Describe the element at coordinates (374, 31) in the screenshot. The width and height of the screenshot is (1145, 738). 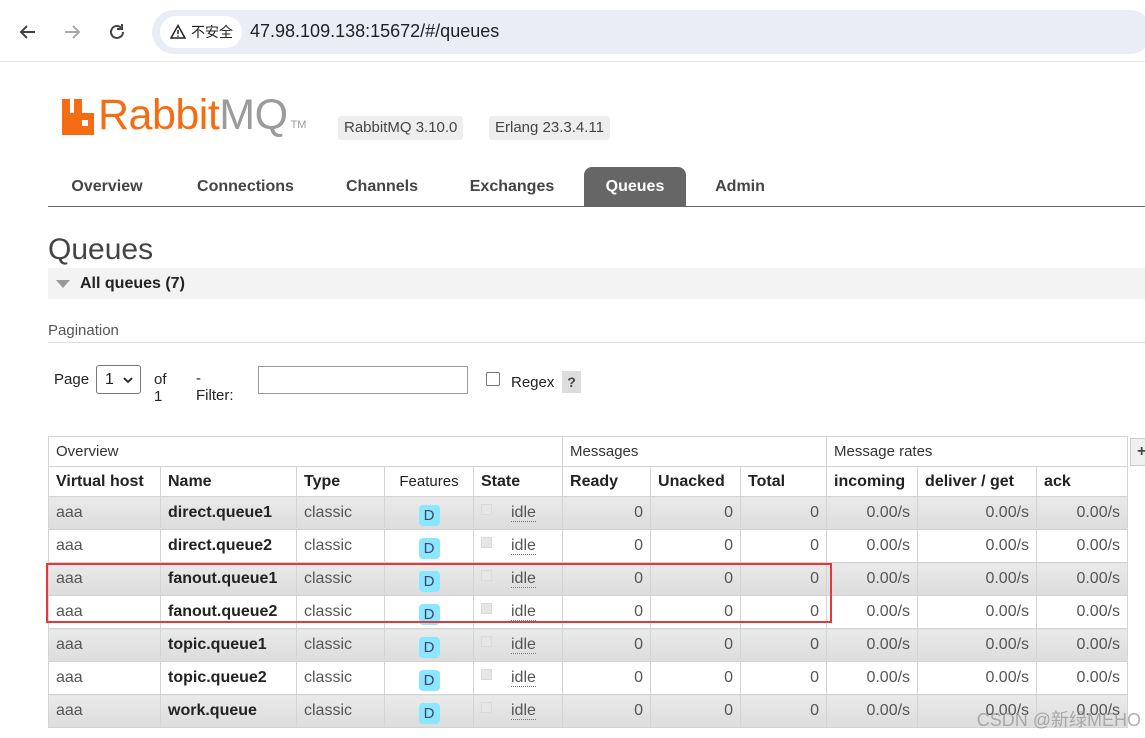
I see `url-text: 47.98.109.138:15672/#/queues` at that location.